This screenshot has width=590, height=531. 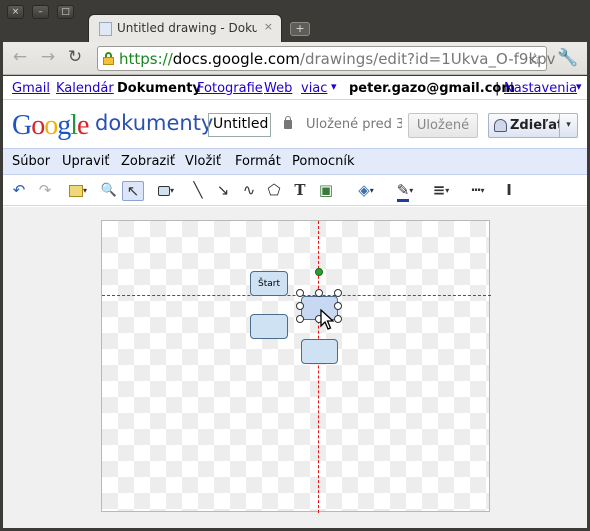 I want to click on select-tool-icon: ↖, so click(x=133, y=191).